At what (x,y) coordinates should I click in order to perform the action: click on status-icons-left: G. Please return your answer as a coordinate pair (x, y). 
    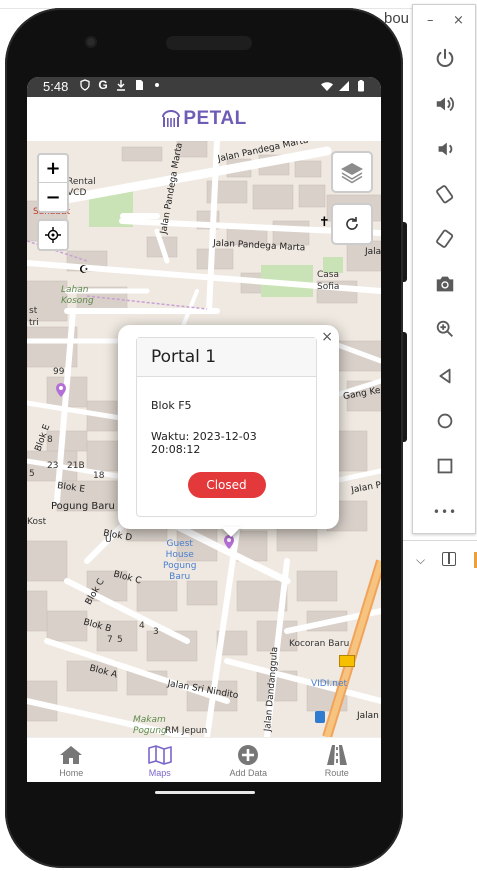
    Looking at the image, I should click on (121, 85).